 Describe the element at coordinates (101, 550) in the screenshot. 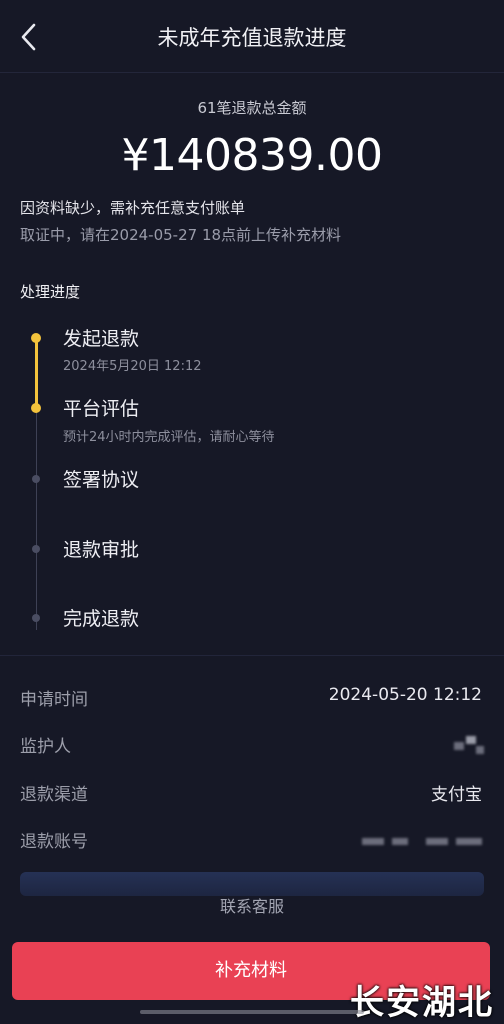

I see `step-title: 退款审批` at that location.